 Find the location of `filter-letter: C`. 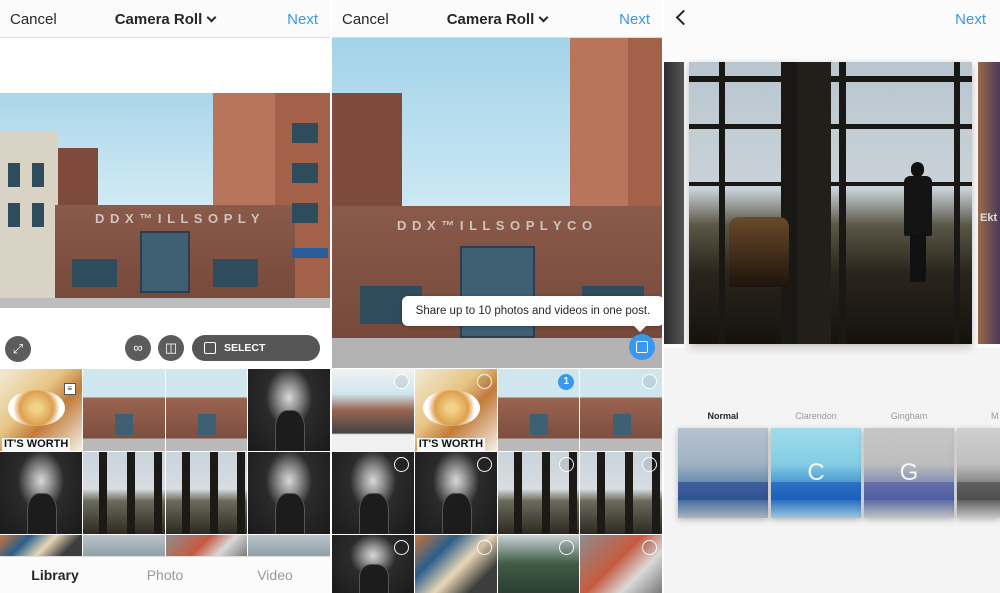

filter-letter: C is located at coordinates (816, 472).